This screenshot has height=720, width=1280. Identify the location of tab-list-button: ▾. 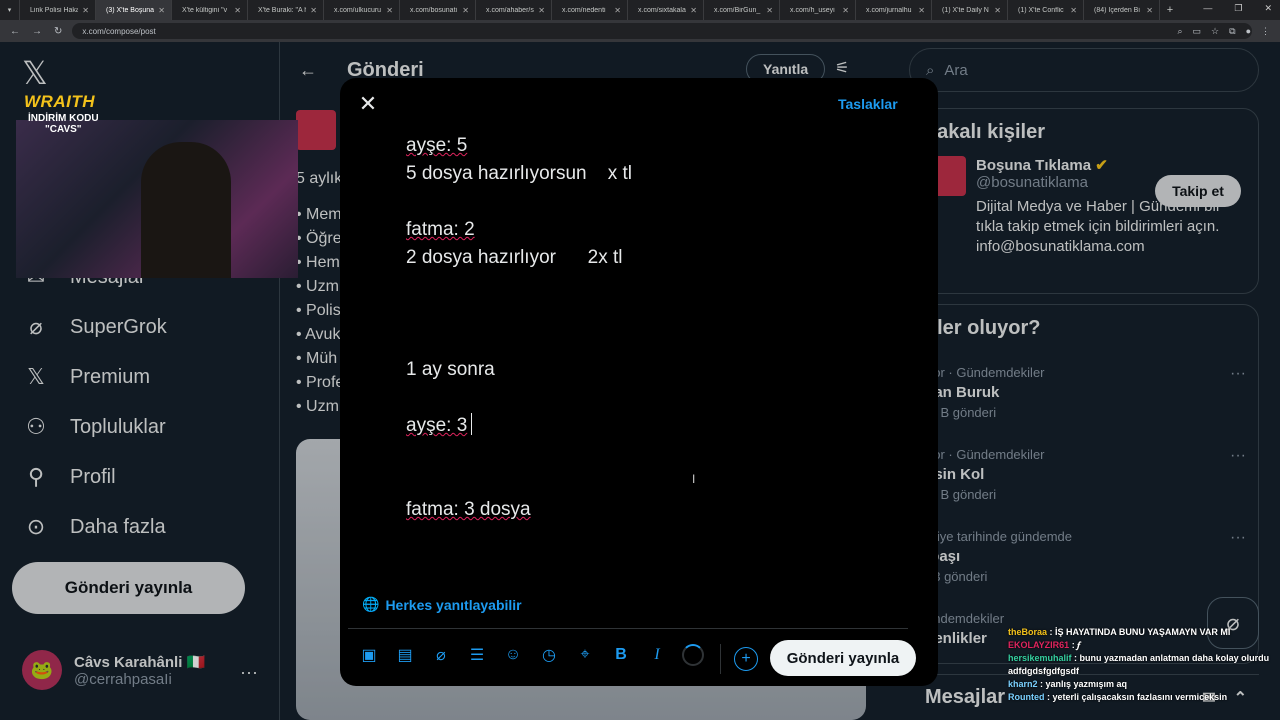
(10, 10).